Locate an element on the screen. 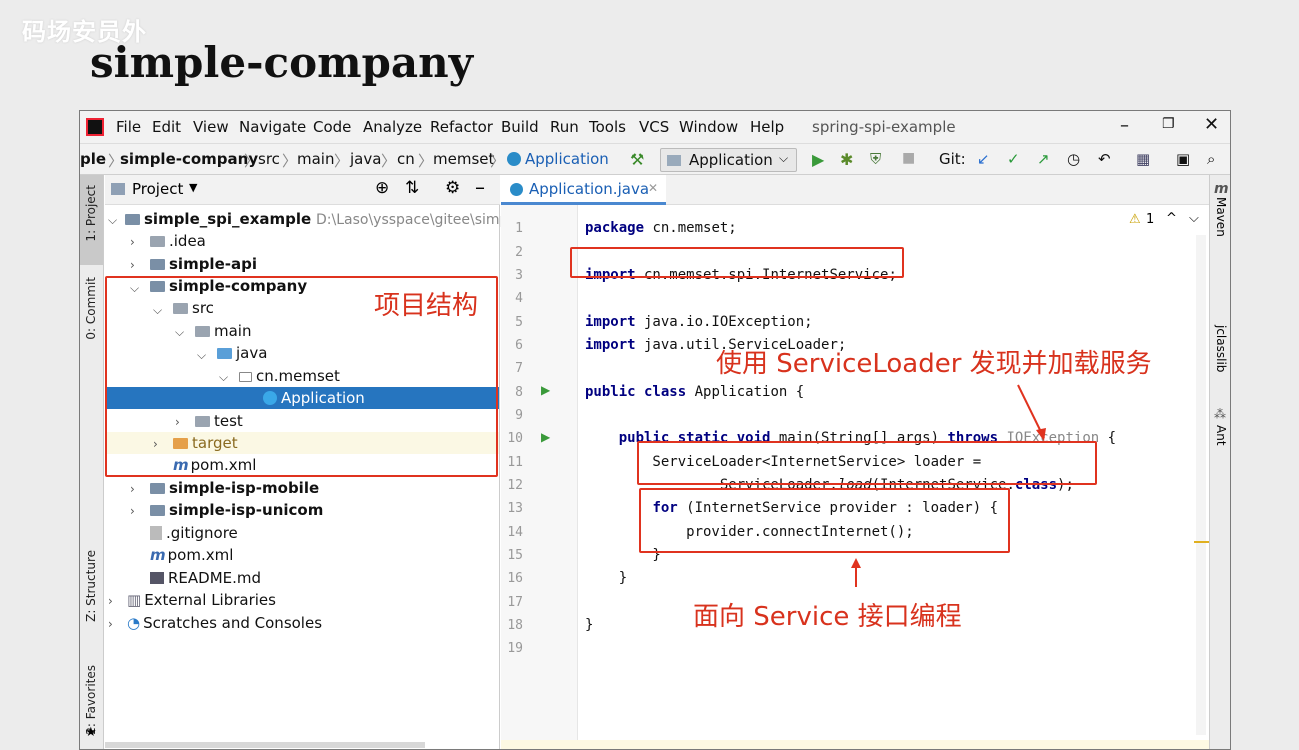 This screenshot has height=750, width=1299. annotation-arrows is located at coordinates (948, 485).